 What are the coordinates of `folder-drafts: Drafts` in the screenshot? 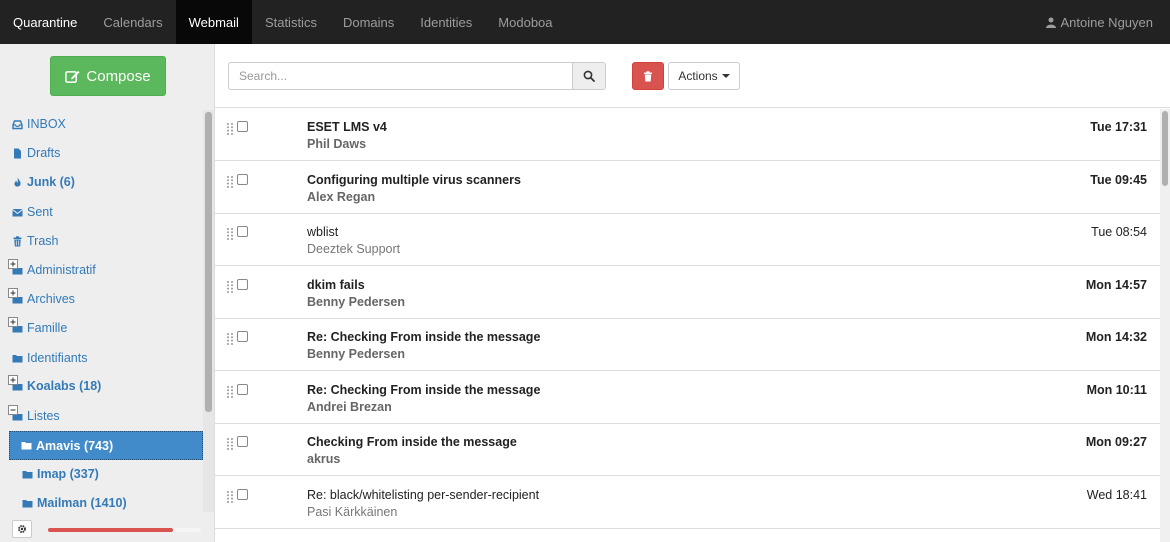 It's located at (36, 153).